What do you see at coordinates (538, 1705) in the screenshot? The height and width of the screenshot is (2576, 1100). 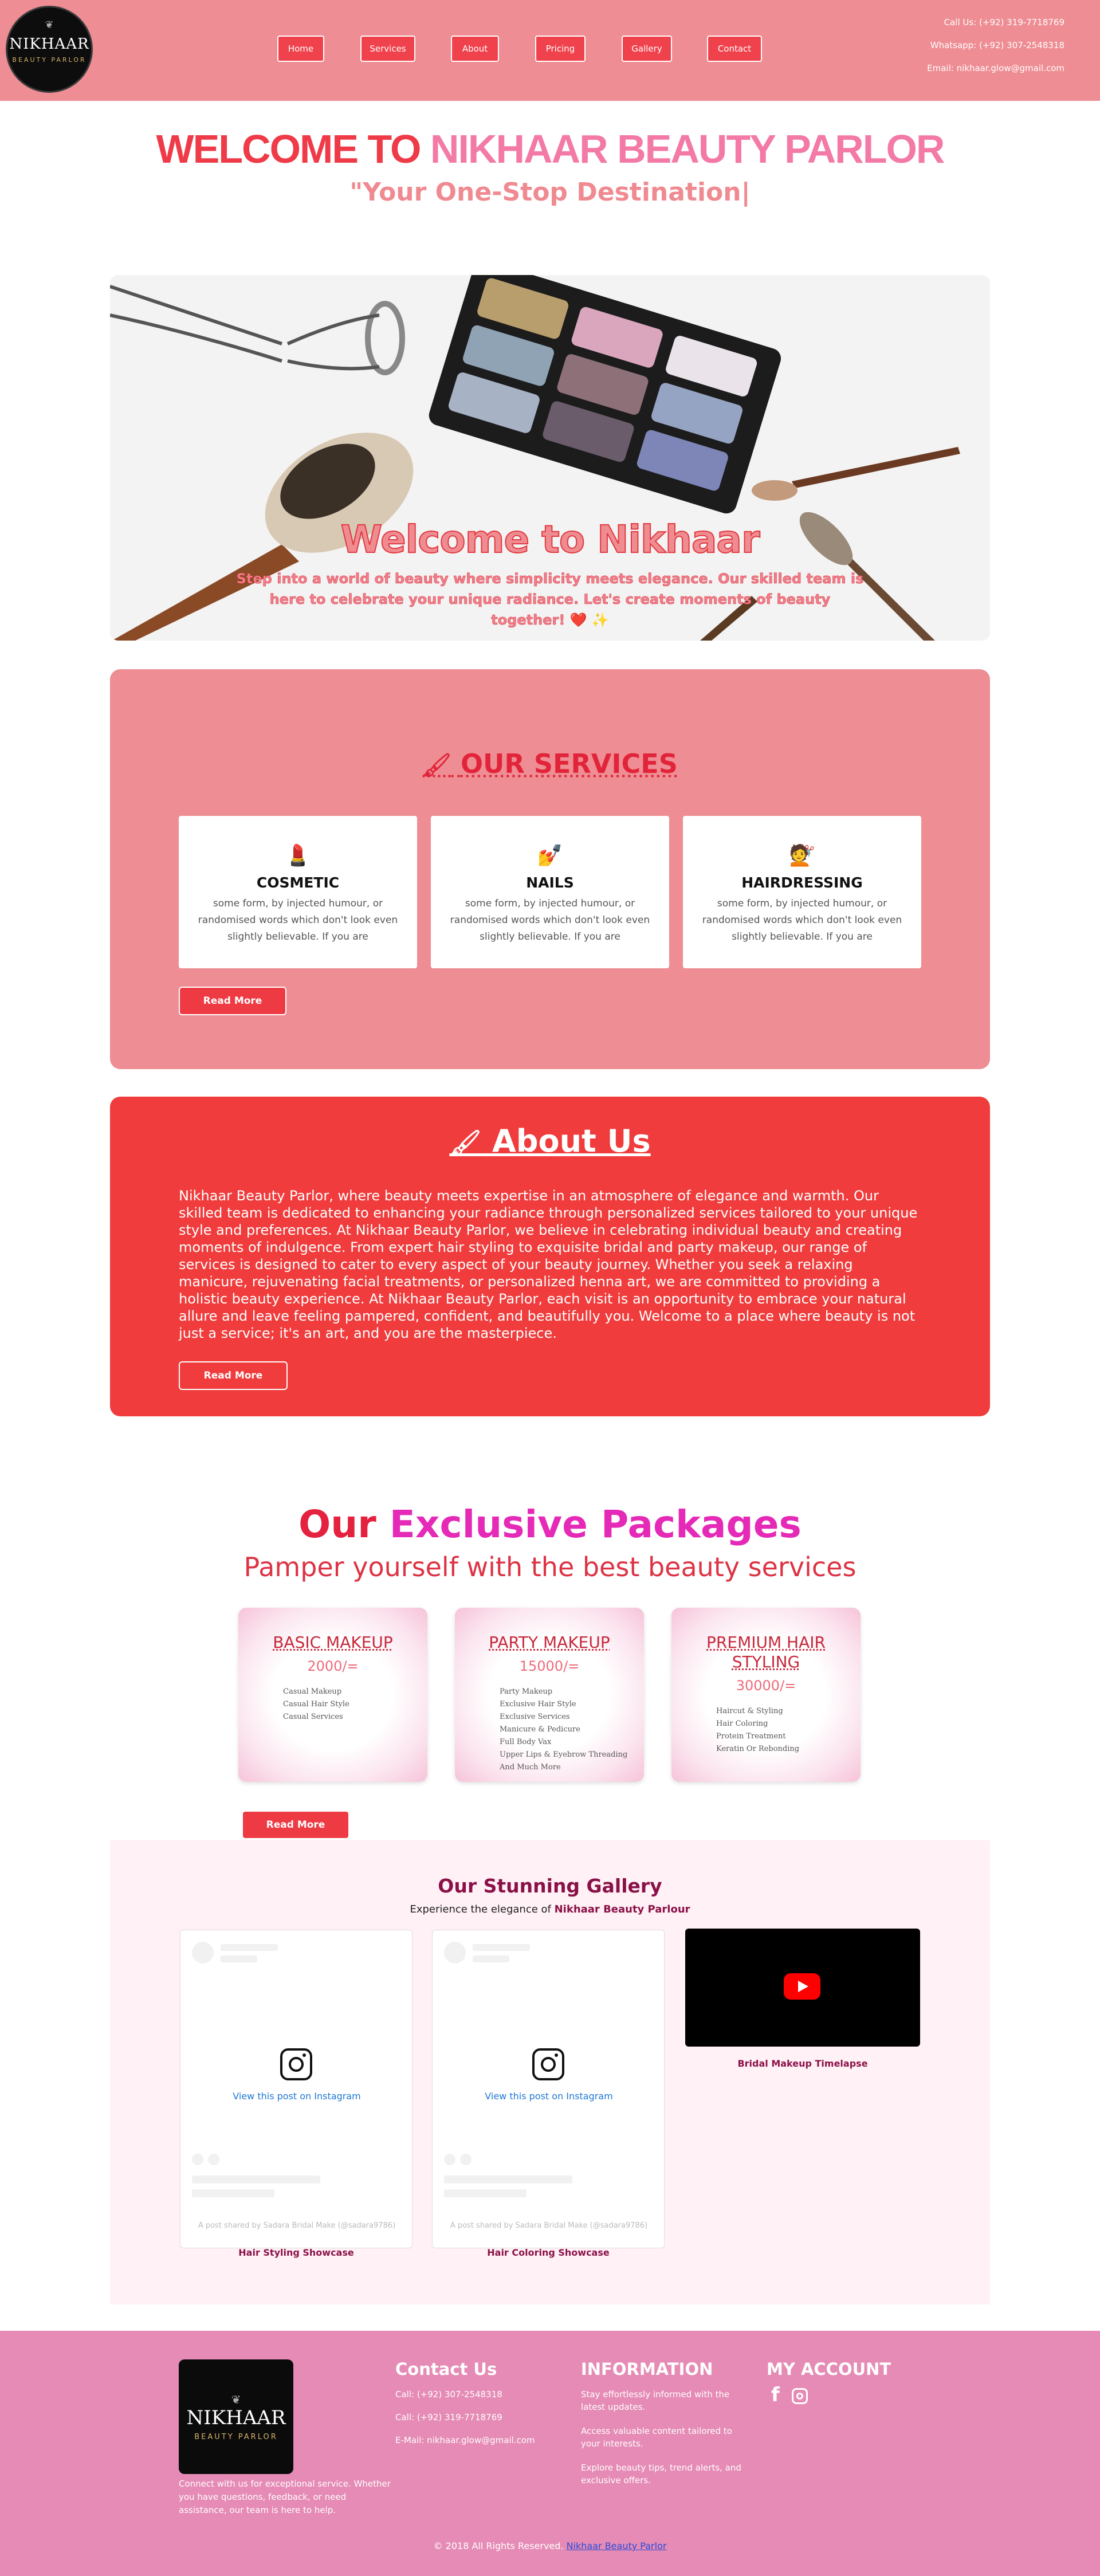 I see `package-feature: Exclusive Hair Style` at bounding box center [538, 1705].